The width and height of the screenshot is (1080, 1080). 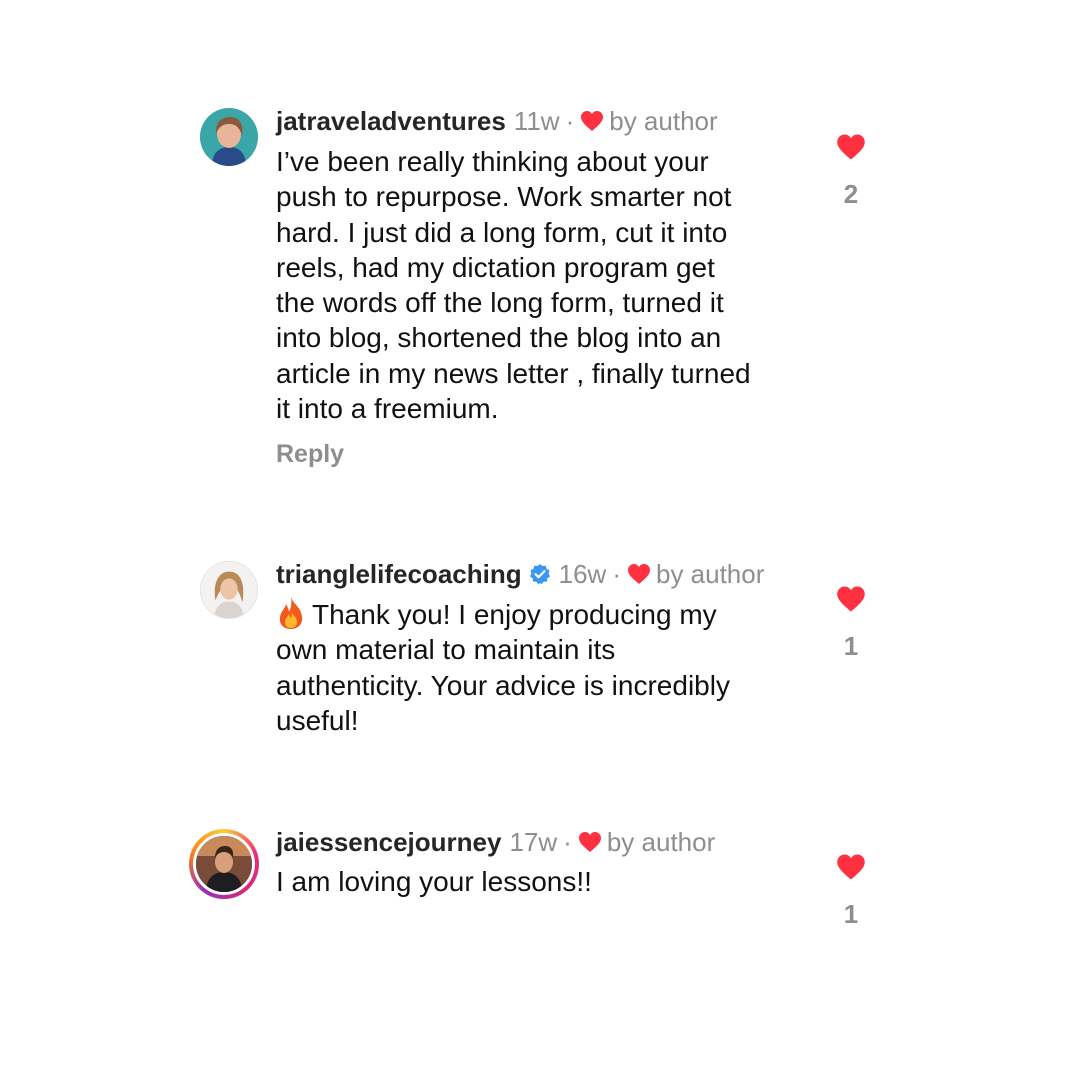 I want to click on comment-text-line: useful!, so click(x=317, y=720).